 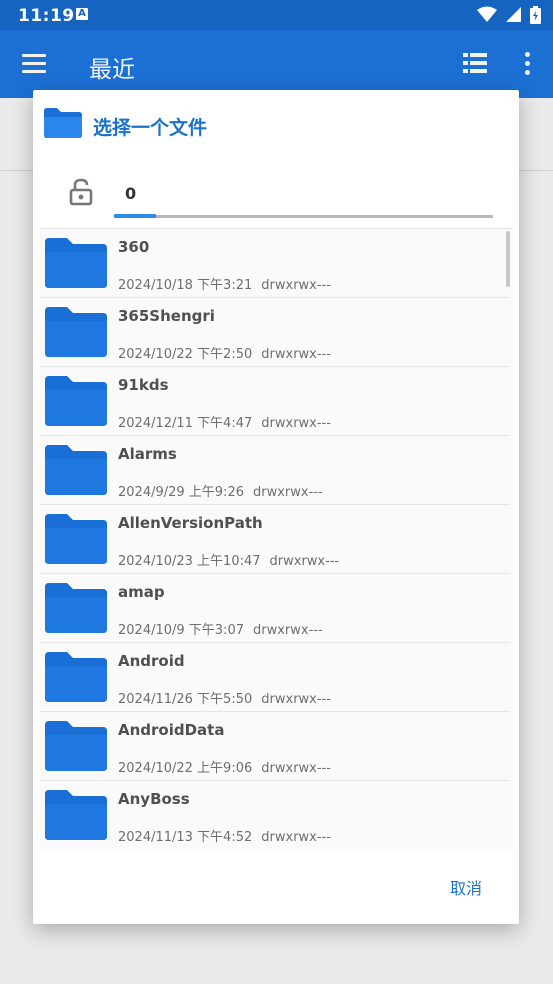 I want to click on file-meta: 2024/10/22 上午9:06 drwxrwx---, so click(x=224, y=766).